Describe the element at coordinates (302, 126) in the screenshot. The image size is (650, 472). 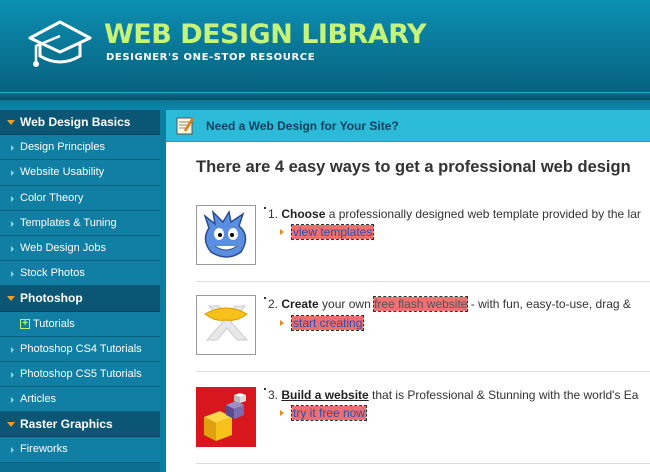
I see `banner-title: Need a Web Design for Your Site?` at that location.